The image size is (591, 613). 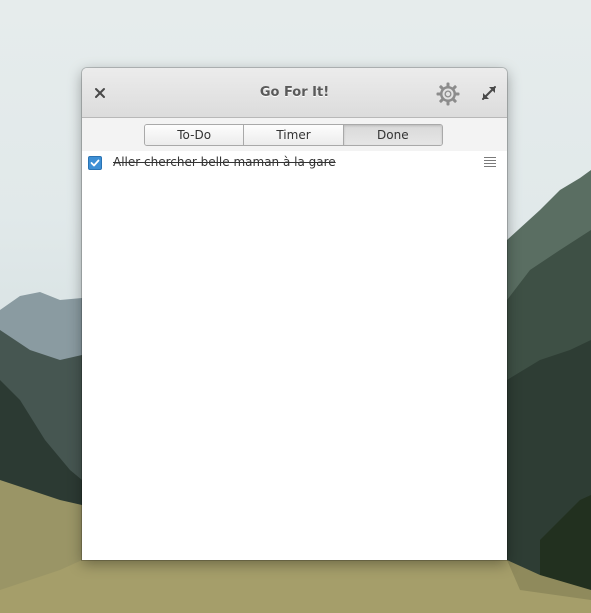 I want to click on checkmark-icon, so click(x=95, y=163).